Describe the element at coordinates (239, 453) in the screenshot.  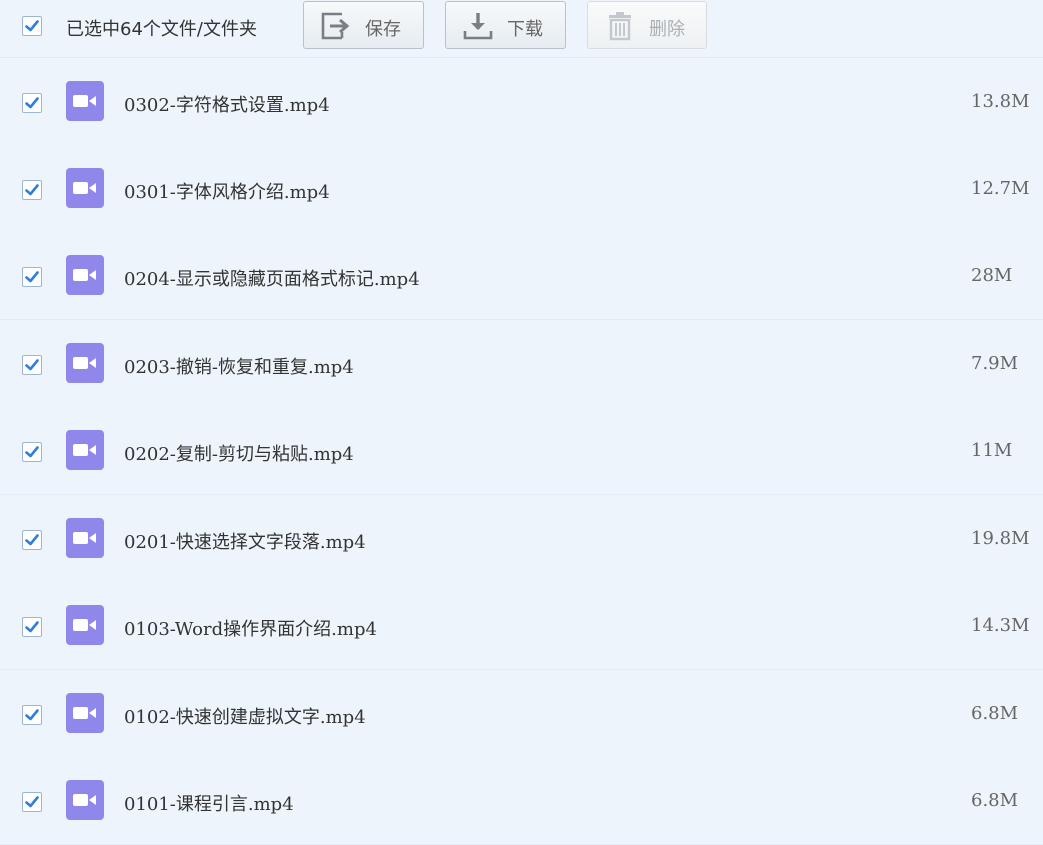
I see `file-name: 0202-复制-剪切与粘贴.mp4` at that location.